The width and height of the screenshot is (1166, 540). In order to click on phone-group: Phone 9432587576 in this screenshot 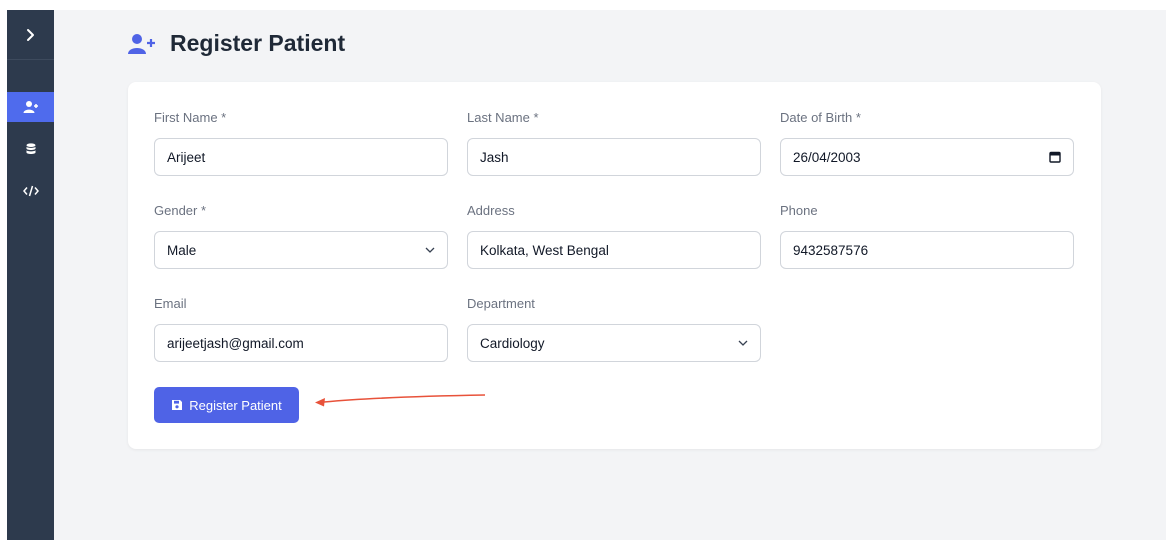, I will do `click(927, 236)`.